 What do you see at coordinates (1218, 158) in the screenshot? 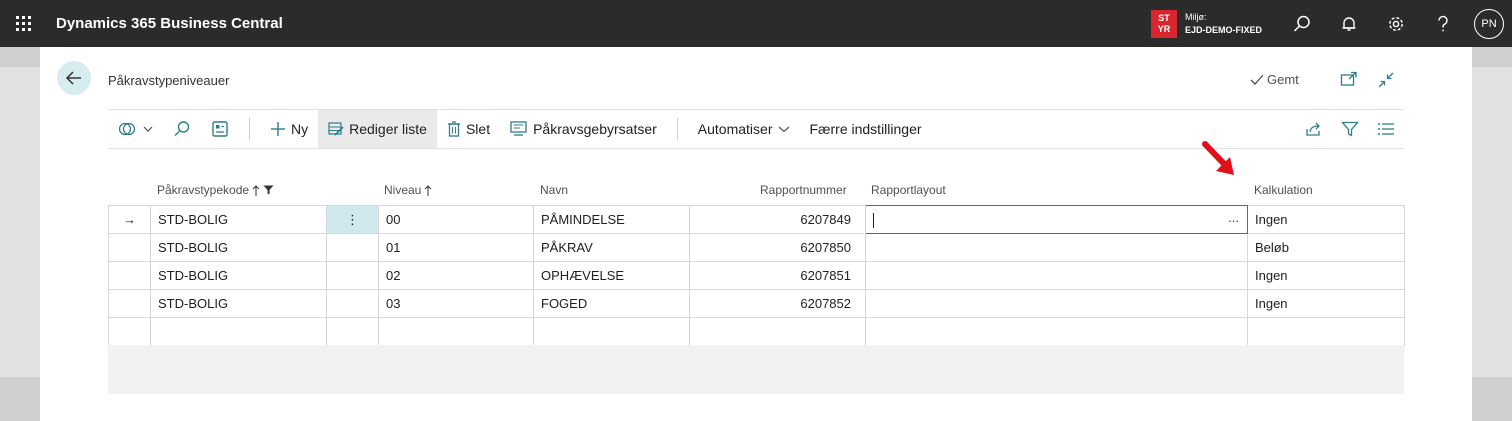
I see `annotation-arrow-icon` at bounding box center [1218, 158].